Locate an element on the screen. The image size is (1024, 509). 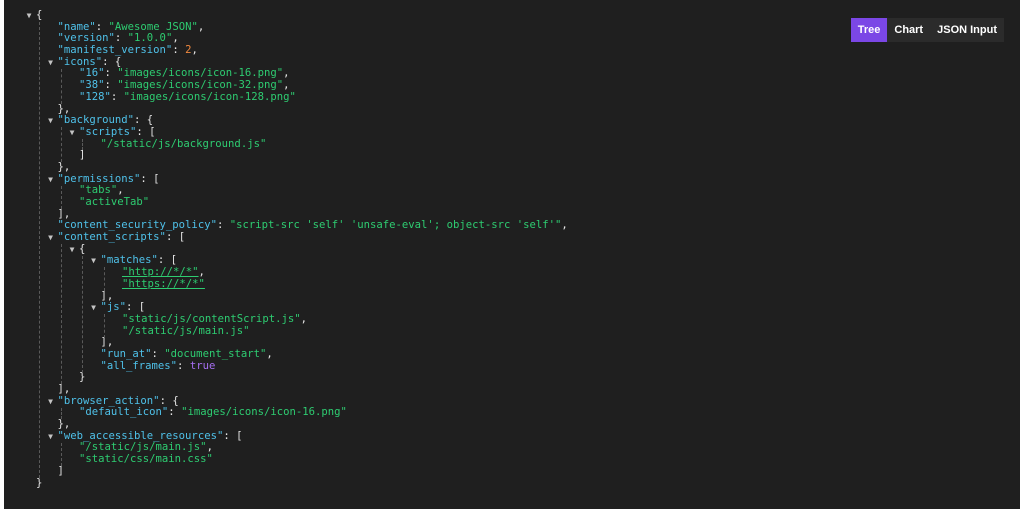
json-key: "name" is located at coordinates (76, 26).